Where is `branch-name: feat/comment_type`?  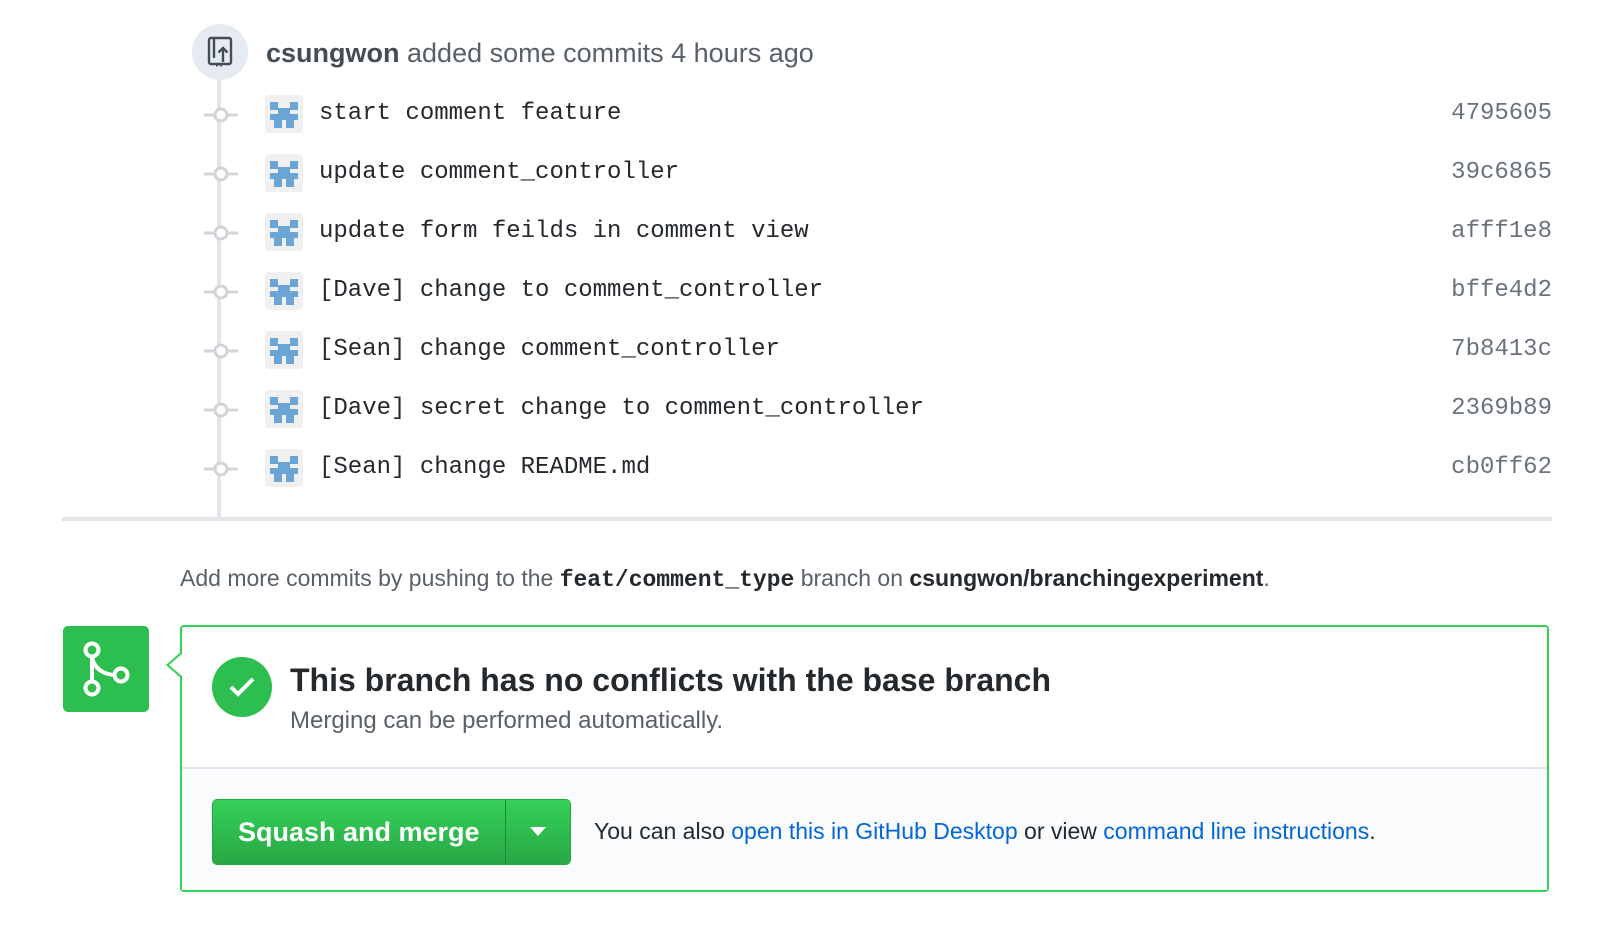
branch-name: feat/comment_type is located at coordinates (677, 580).